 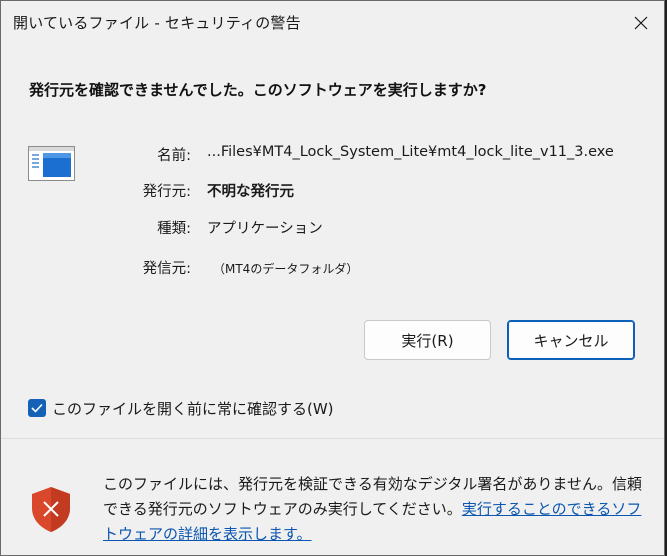 What do you see at coordinates (332, 192) in the screenshot?
I see `info-row-publisher: 発行元: 不明な発行元` at bounding box center [332, 192].